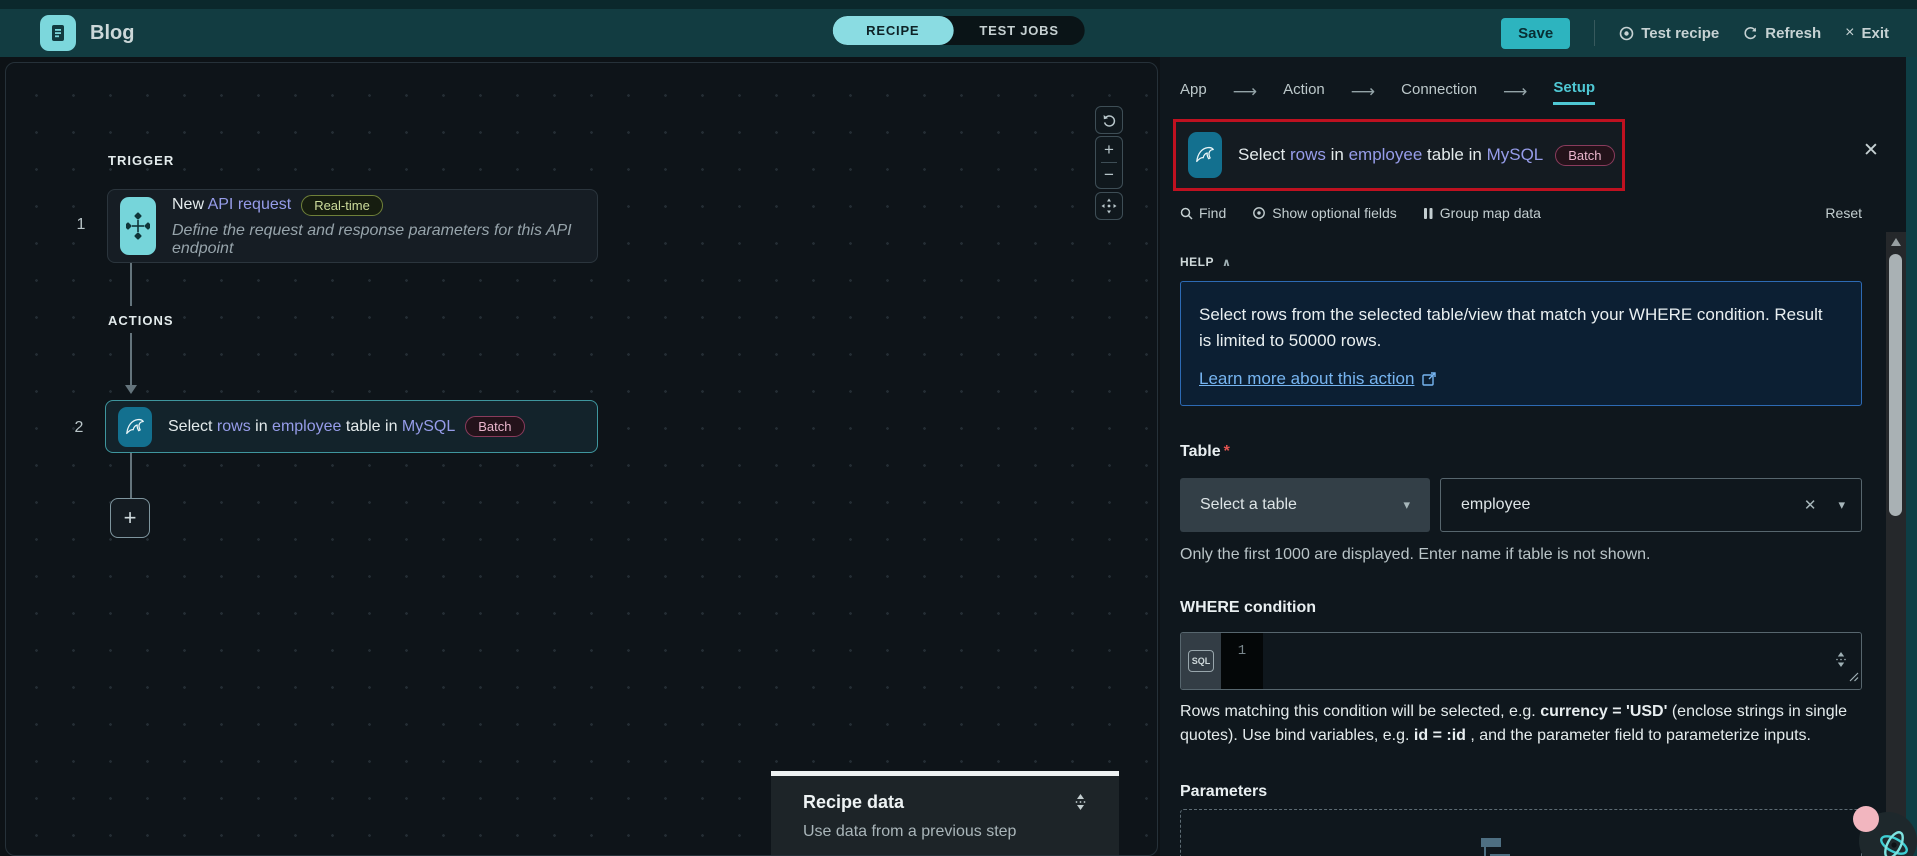 Image resolution: width=1917 pixels, height=856 pixels. What do you see at coordinates (58, 33) in the screenshot?
I see `recipe-logo-icon` at bounding box center [58, 33].